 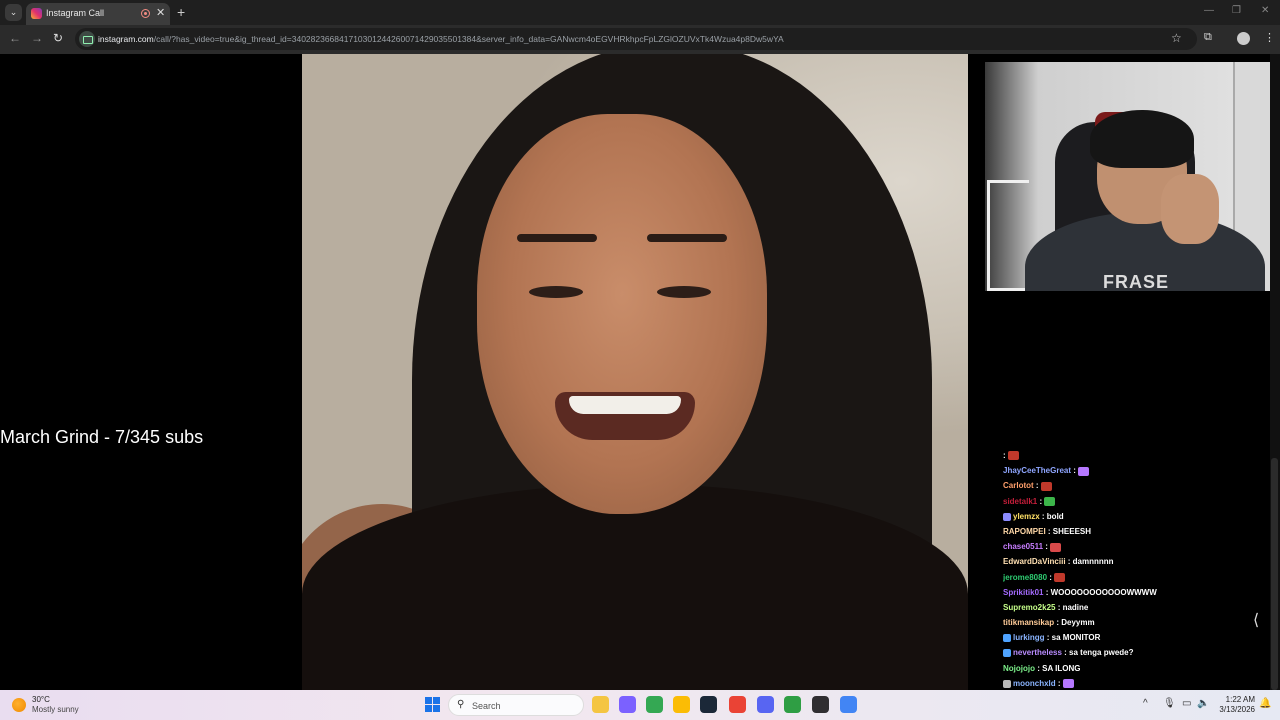 What do you see at coordinates (1209, 10) in the screenshot?
I see `minimize-icon: —` at bounding box center [1209, 10].